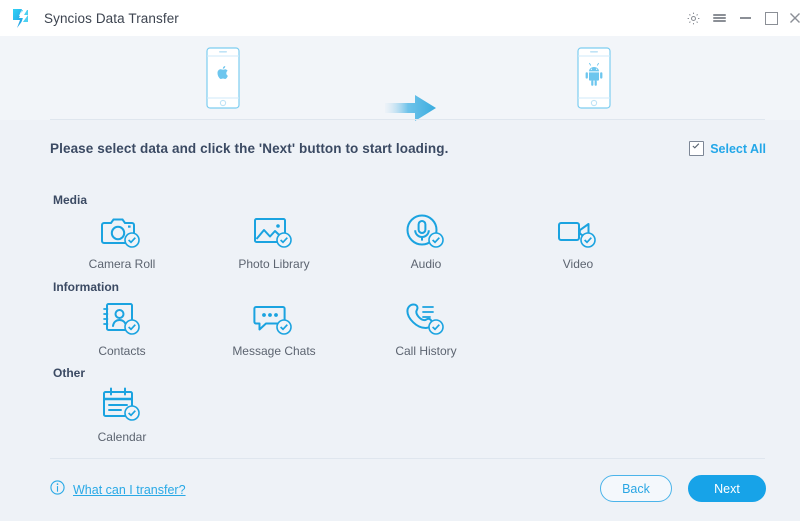  I want to click on tile-label: Video, so click(578, 264).